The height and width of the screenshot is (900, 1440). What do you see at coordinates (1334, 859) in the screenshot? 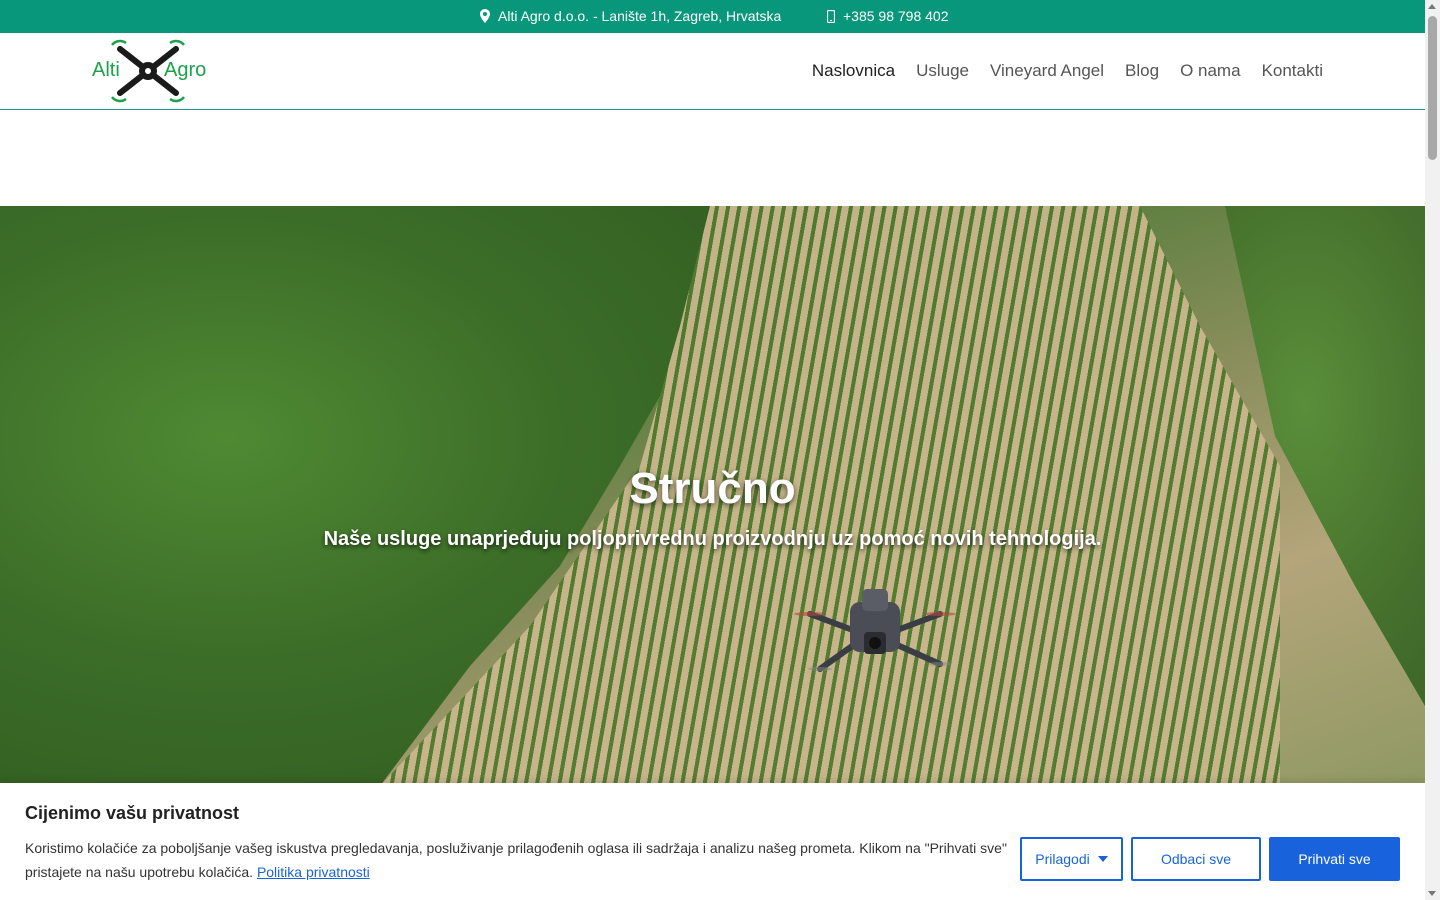
I see `accept-all-button: Prihvati sve` at bounding box center [1334, 859].